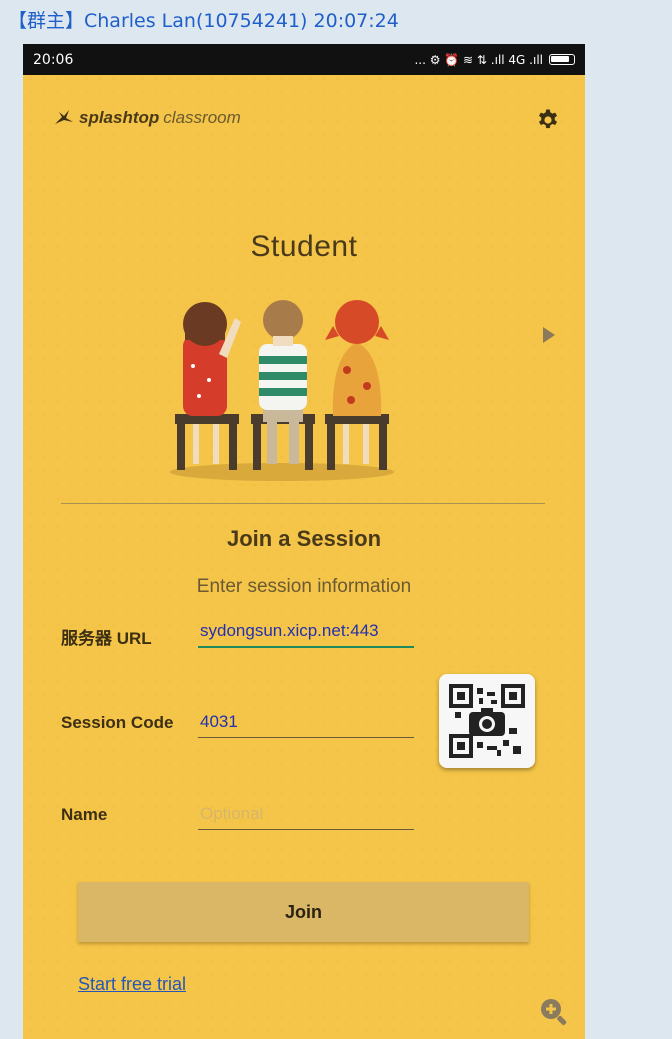 The width and height of the screenshot is (672, 1039). Describe the element at coordinates (478, 59) in the screenshot. I see `status-indicators: ... ⚙ ⏰ ≋ ⇅ .ıll 4G .ıll` at that location.